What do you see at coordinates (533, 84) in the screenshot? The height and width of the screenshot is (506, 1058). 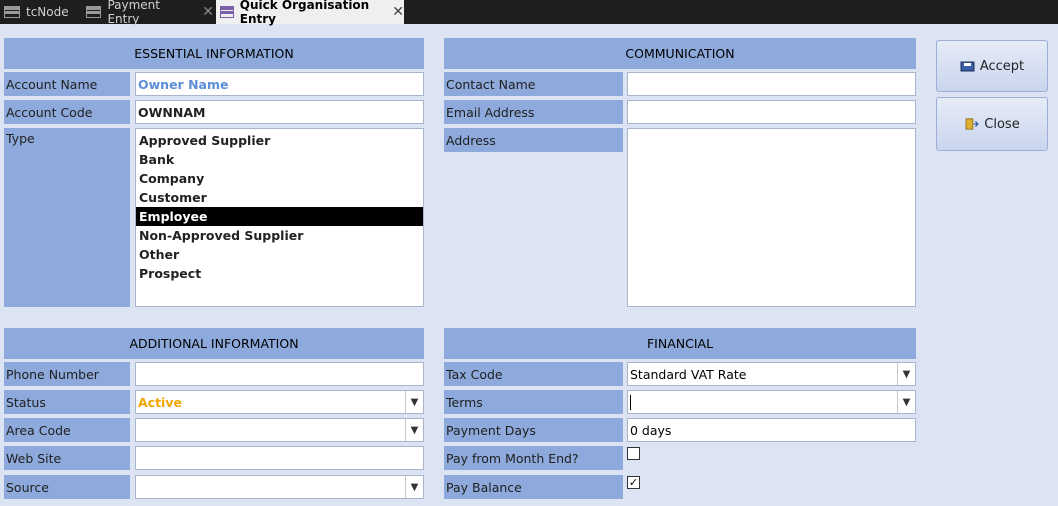 I see `contact-name-label: Contact Name` at bounding box center [533, 84].